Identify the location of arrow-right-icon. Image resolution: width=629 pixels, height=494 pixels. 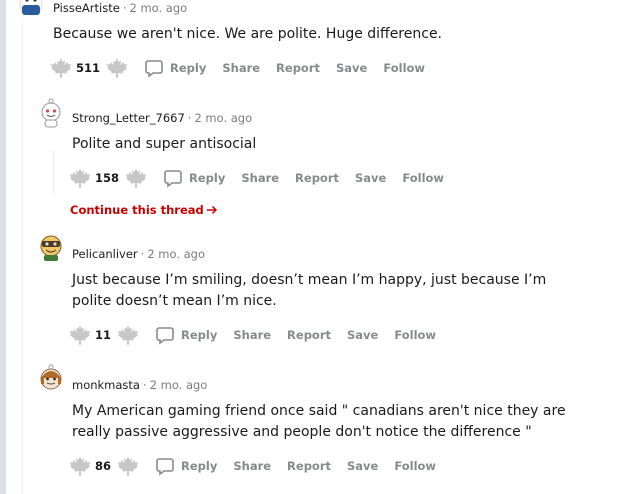
(211, 210).